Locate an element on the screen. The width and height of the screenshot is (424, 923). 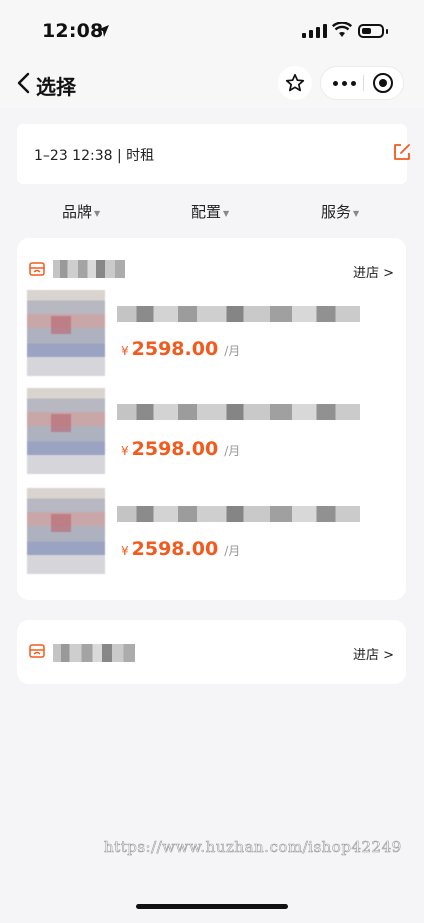
battery-icon is located at coordinates (371, 31).